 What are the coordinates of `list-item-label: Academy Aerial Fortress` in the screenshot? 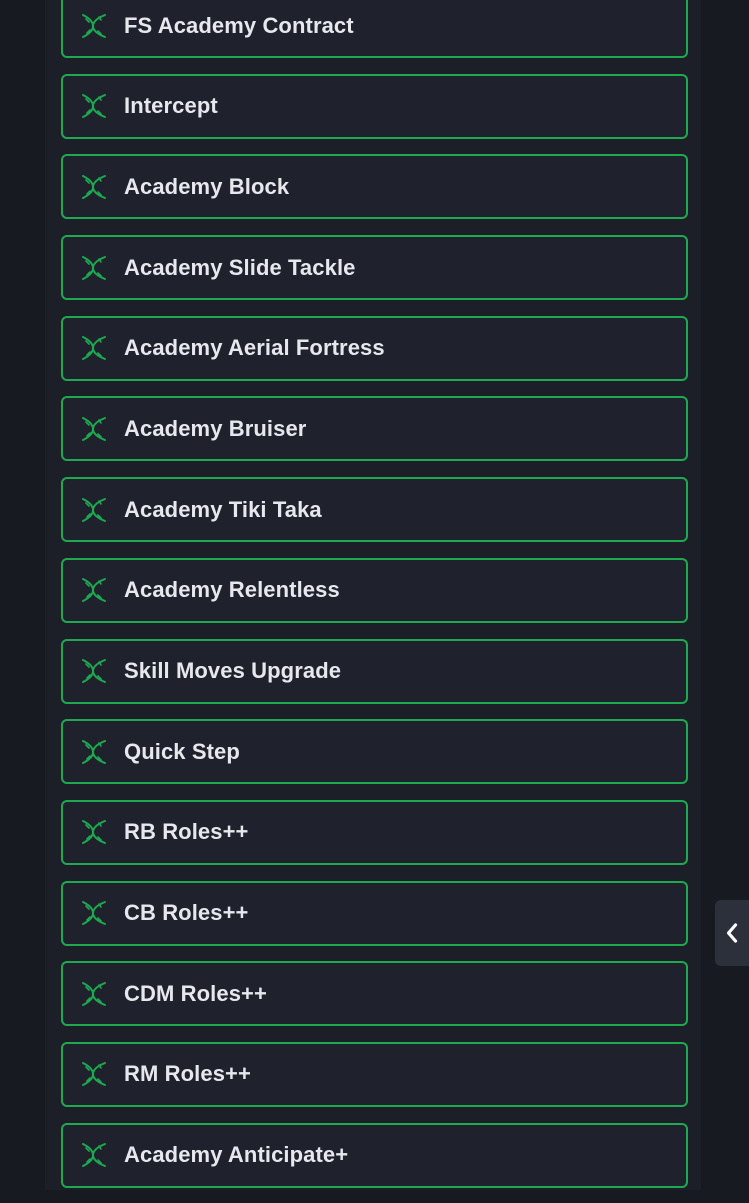 It's located at (254, 348).